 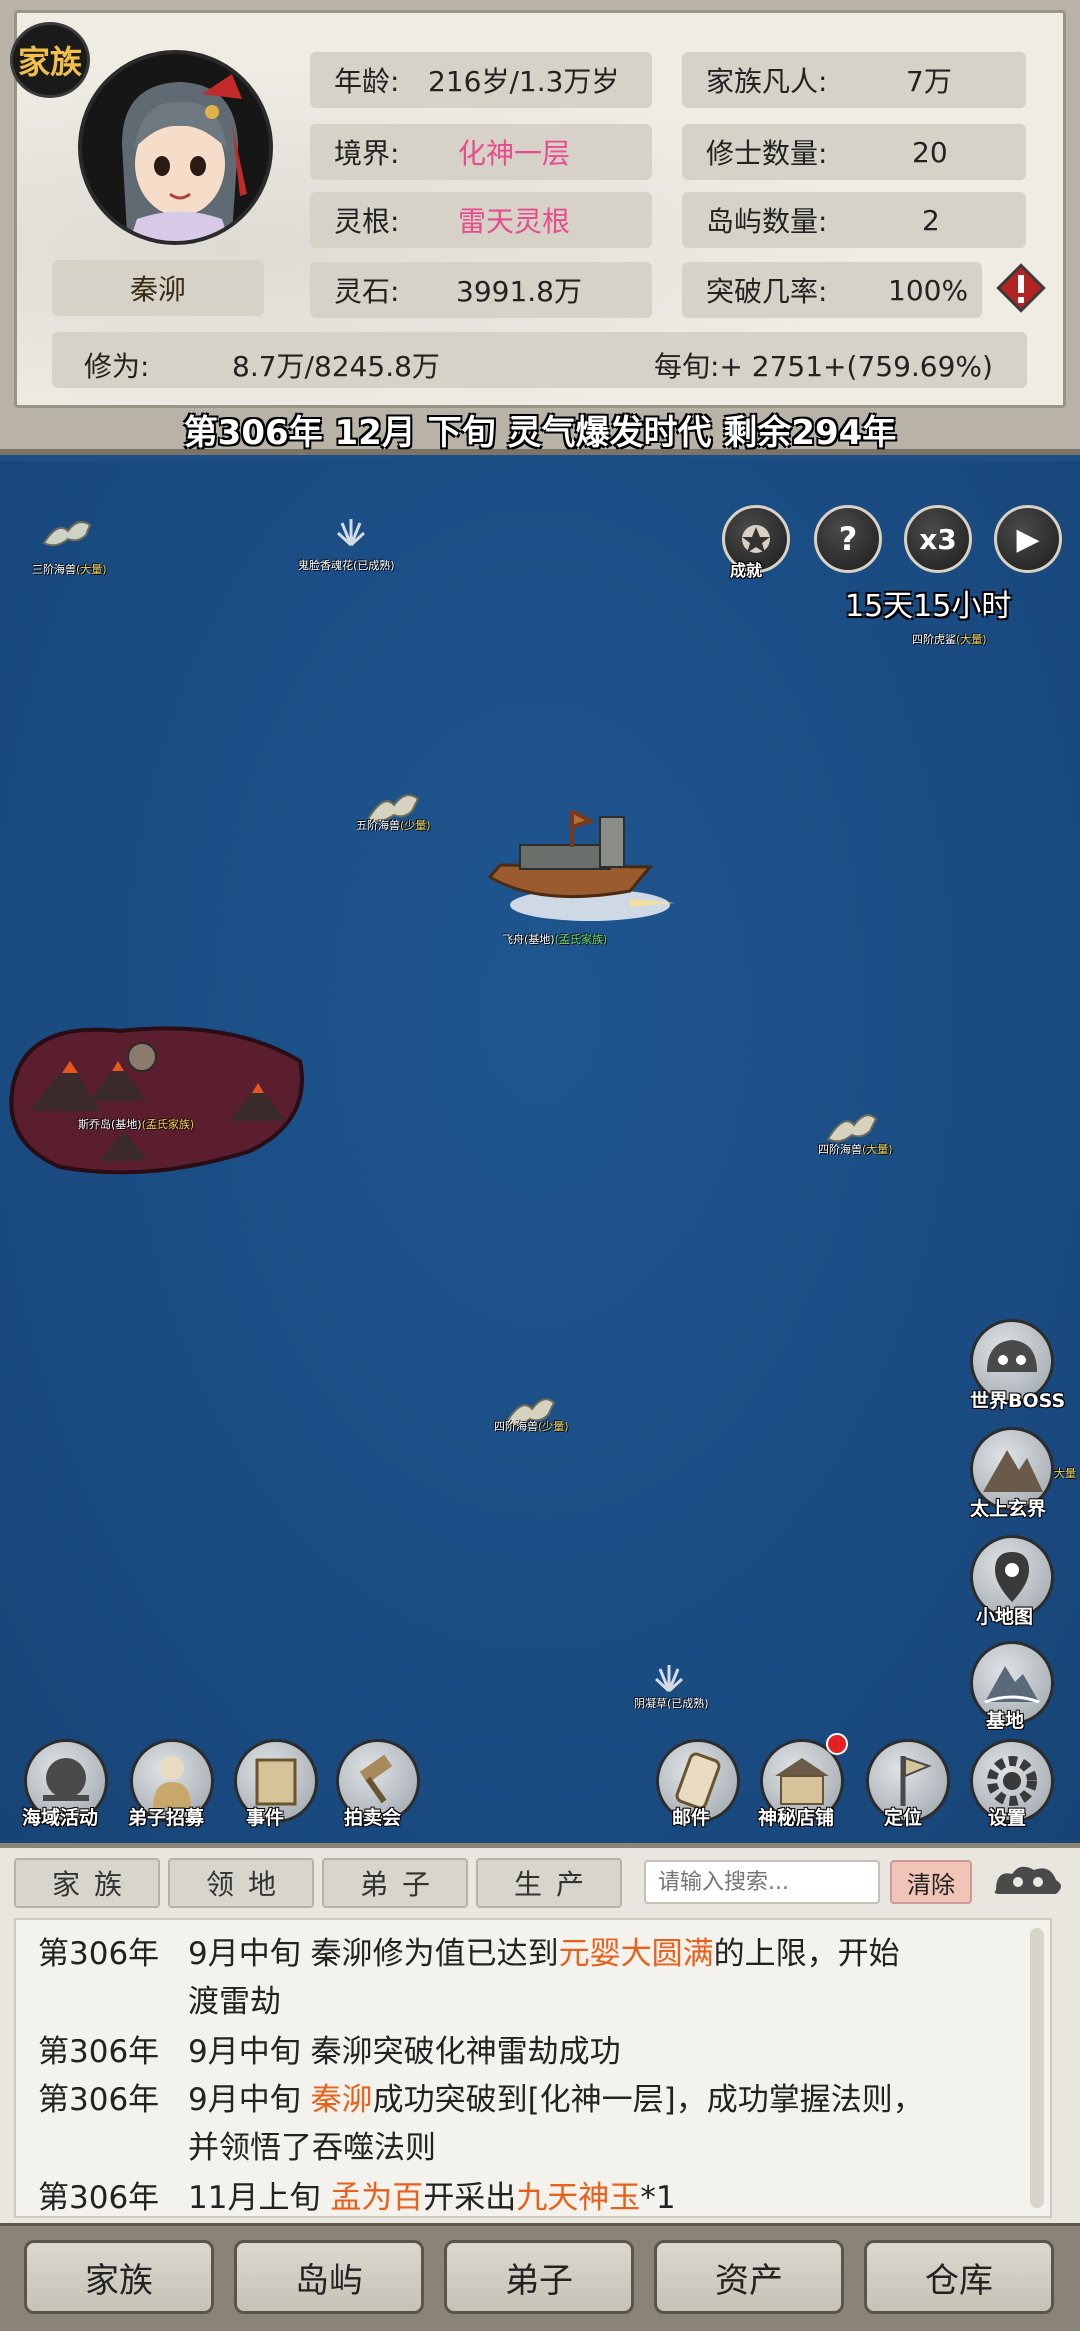 What do you see at coordinates (580, 867) in the screenshot?
I see `flying-ship-icon` at bounding box center [580, 867].